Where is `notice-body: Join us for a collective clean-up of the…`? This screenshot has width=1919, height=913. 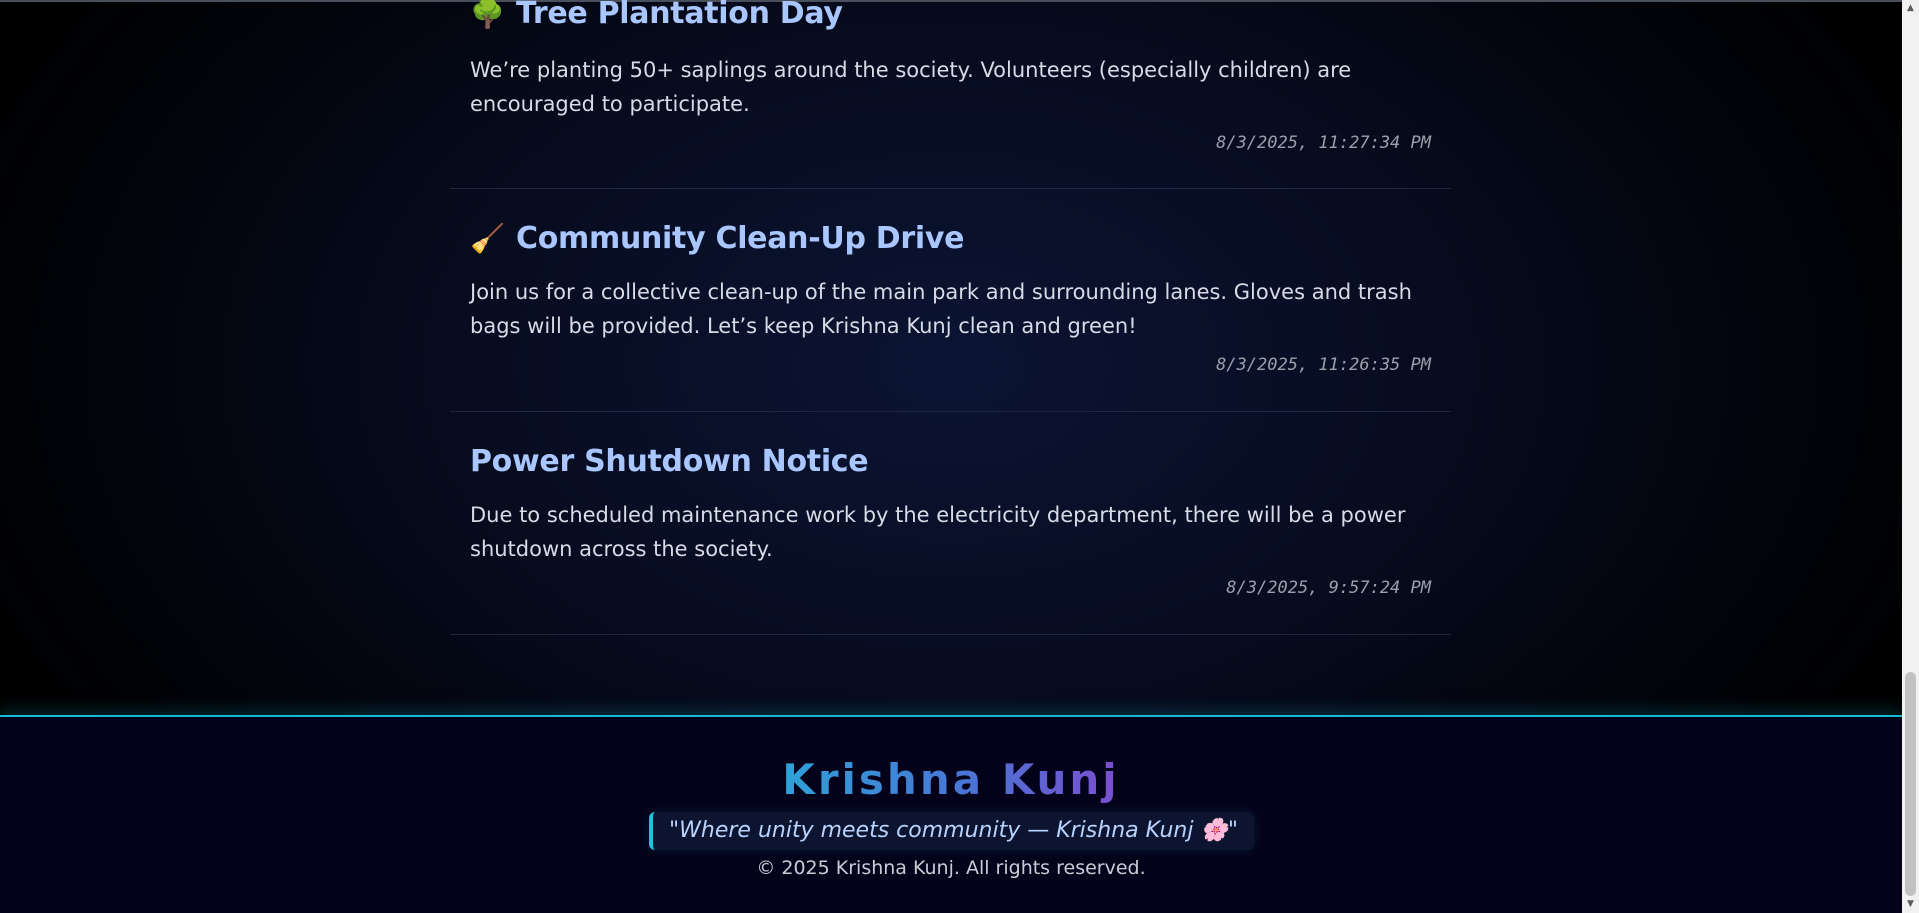 notice-body: Join us for a collective clean-up of the… is located at coordinates (941, 309).